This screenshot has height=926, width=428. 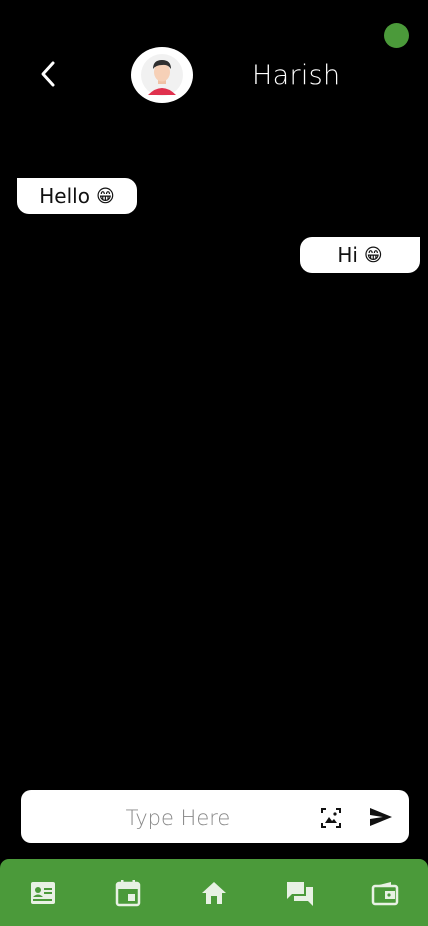 I want to click on profile-card-icon, so click(x=42, y=892).